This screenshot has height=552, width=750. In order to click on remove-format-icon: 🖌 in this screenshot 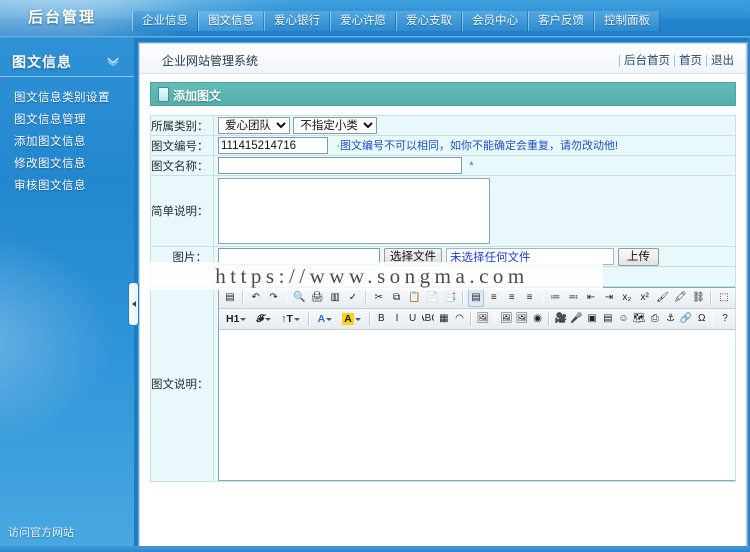, I will do `click(663, 298)`.